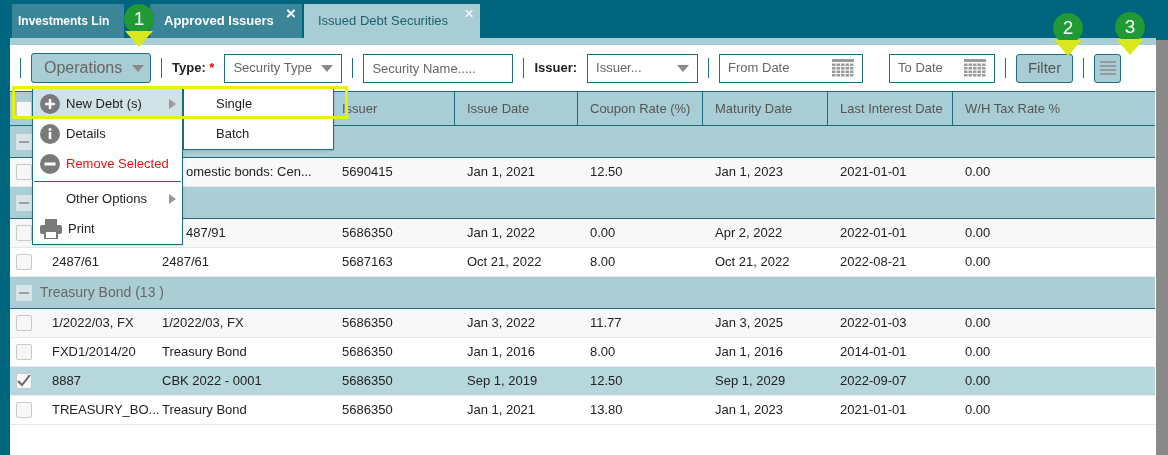 The height and width of the screenshot is (455, 1168). I want to click on table-cell: CBK 2022 - 0001, so click(212, 381).